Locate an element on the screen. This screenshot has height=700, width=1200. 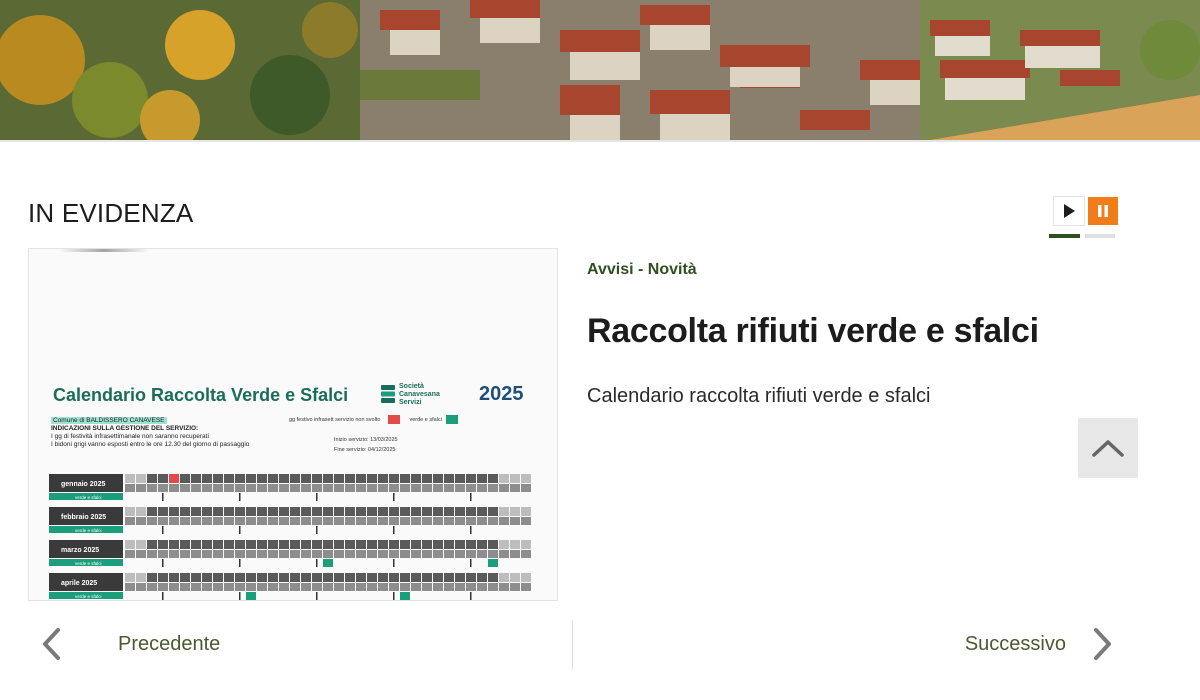
chevron-right-icon is located at coordinates (1102, 644).